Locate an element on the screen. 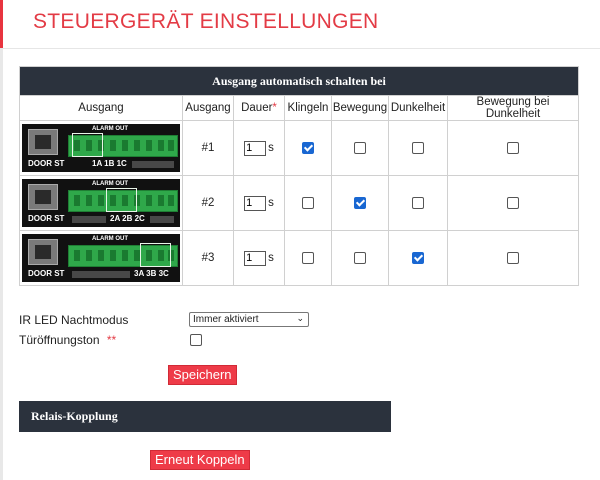 The image size is (600, 480). dauer-label: Dauer is located at coordinates (257, 108).